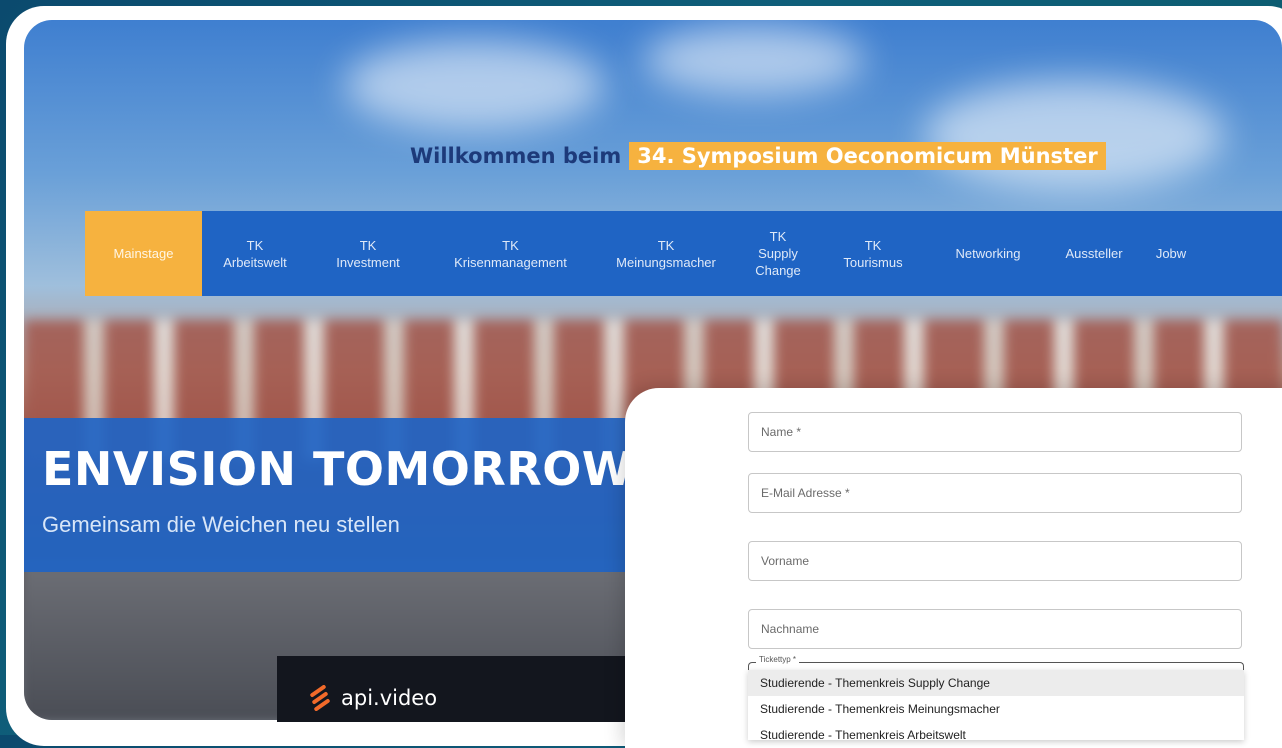  Describe the element at coordinates (1171, 253) in the screenshot. I see `nav-item-jobwall: Jobw` at that location.